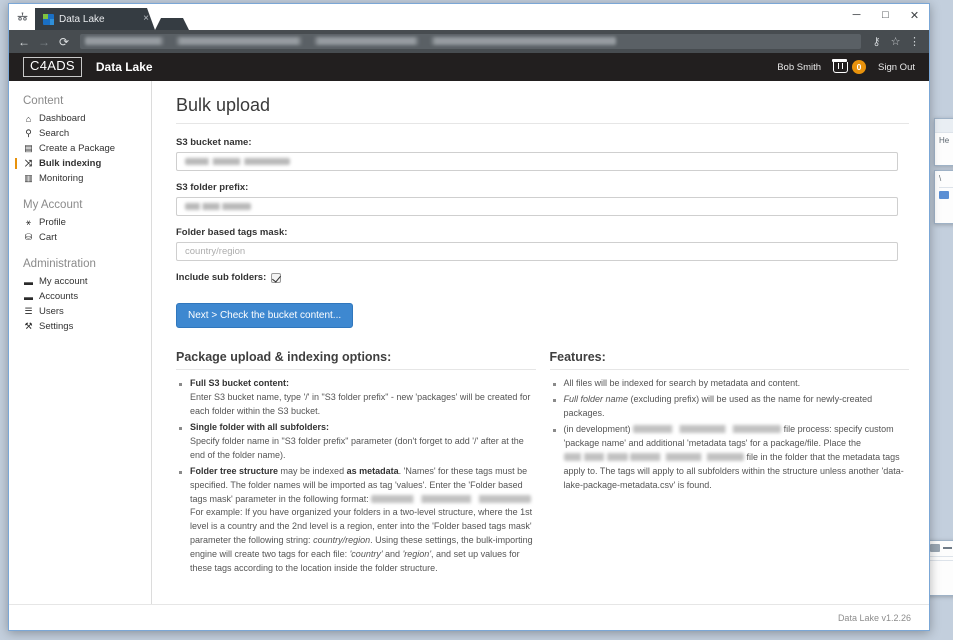  What do you see at coordinates (469, 617) in the screenshot?
I see `app-footer: Data Lake v1.2.26` at bounding box center [469, 617].